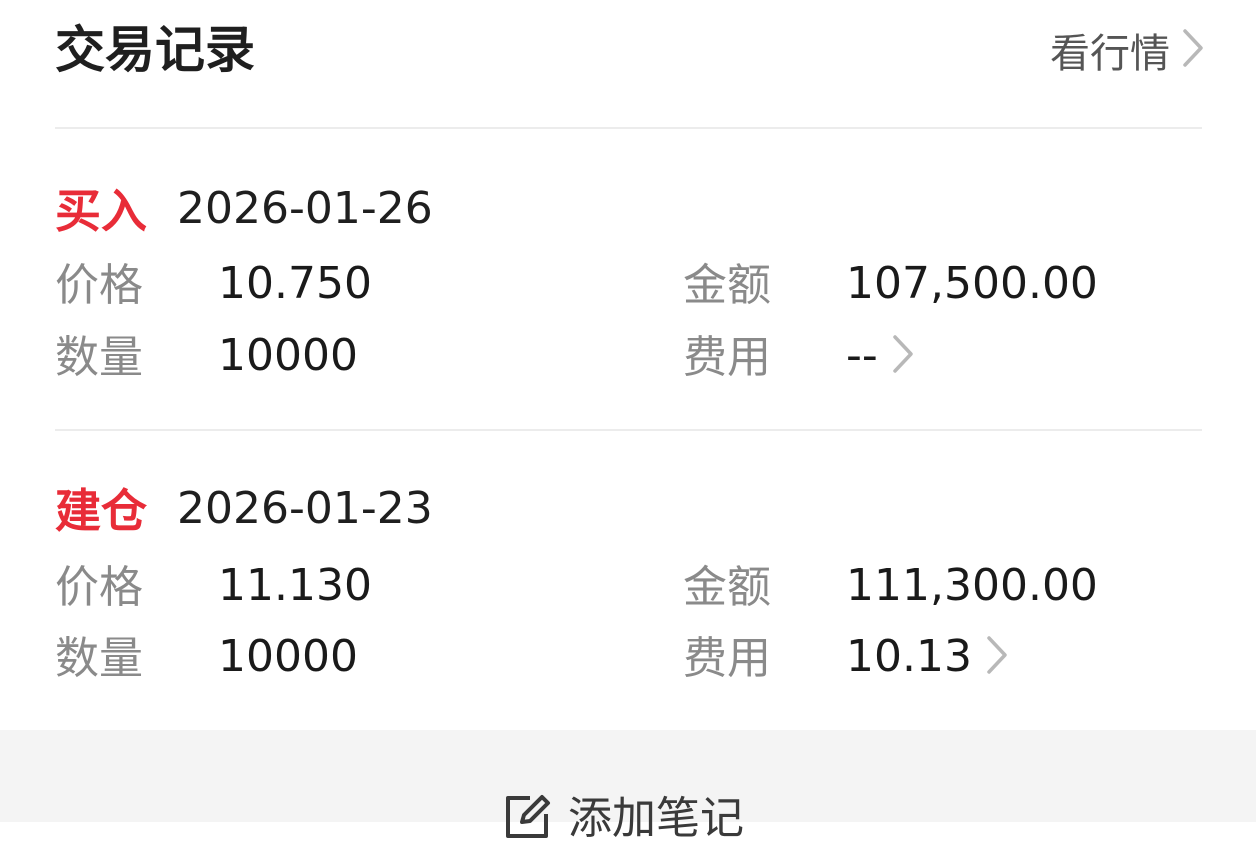 The image size is (1256, 848). I want to click on trade-date: 2026-01-26, so click(305, 208).